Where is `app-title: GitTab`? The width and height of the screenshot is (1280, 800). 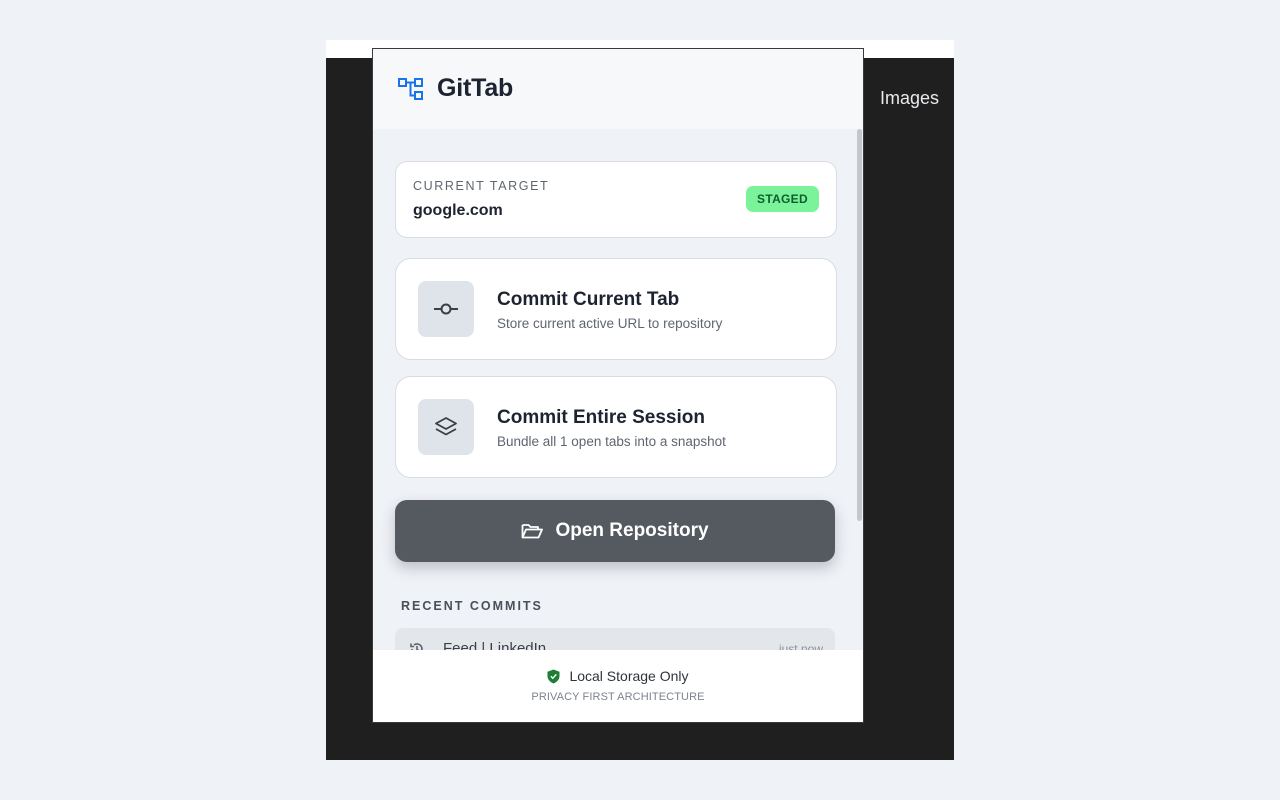 app-title: GitTab is located at coordinates (475, 88).